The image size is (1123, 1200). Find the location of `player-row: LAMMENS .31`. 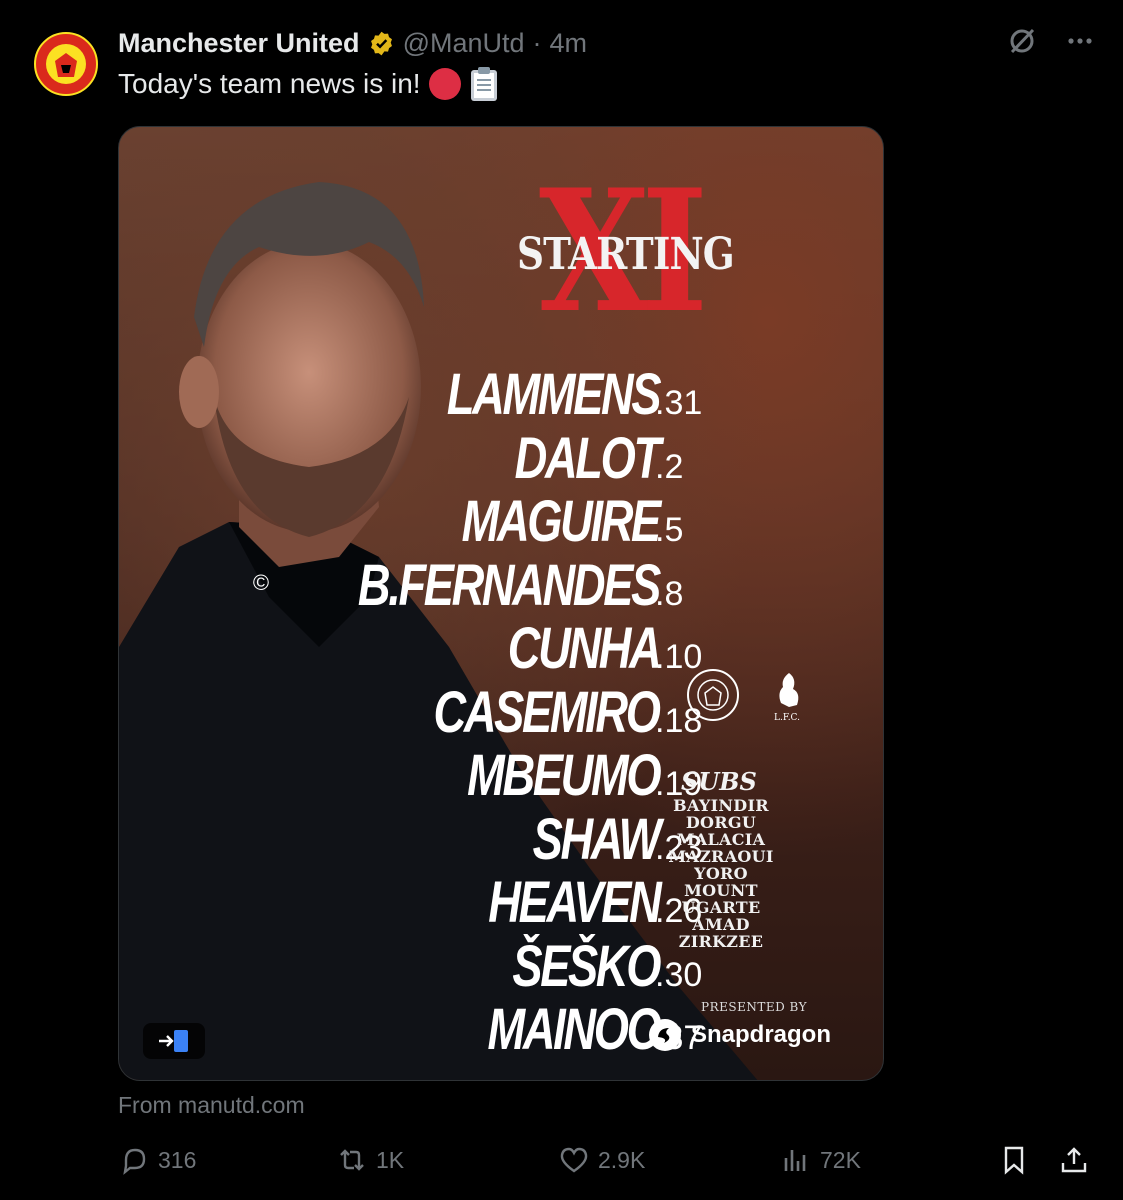

player-row: LAMMENS .31 is located at coordinates (478, 394).